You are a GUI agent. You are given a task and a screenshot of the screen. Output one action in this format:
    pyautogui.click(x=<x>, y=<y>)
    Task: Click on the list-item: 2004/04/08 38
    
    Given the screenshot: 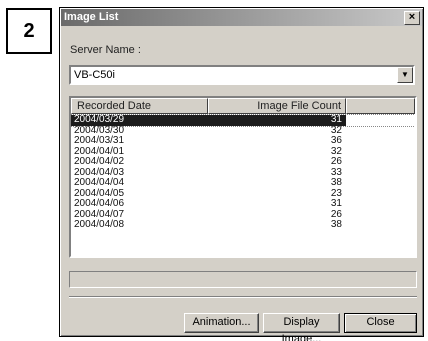 What is the action you would take?
    pyautogui.click(x=243, y=225)
    